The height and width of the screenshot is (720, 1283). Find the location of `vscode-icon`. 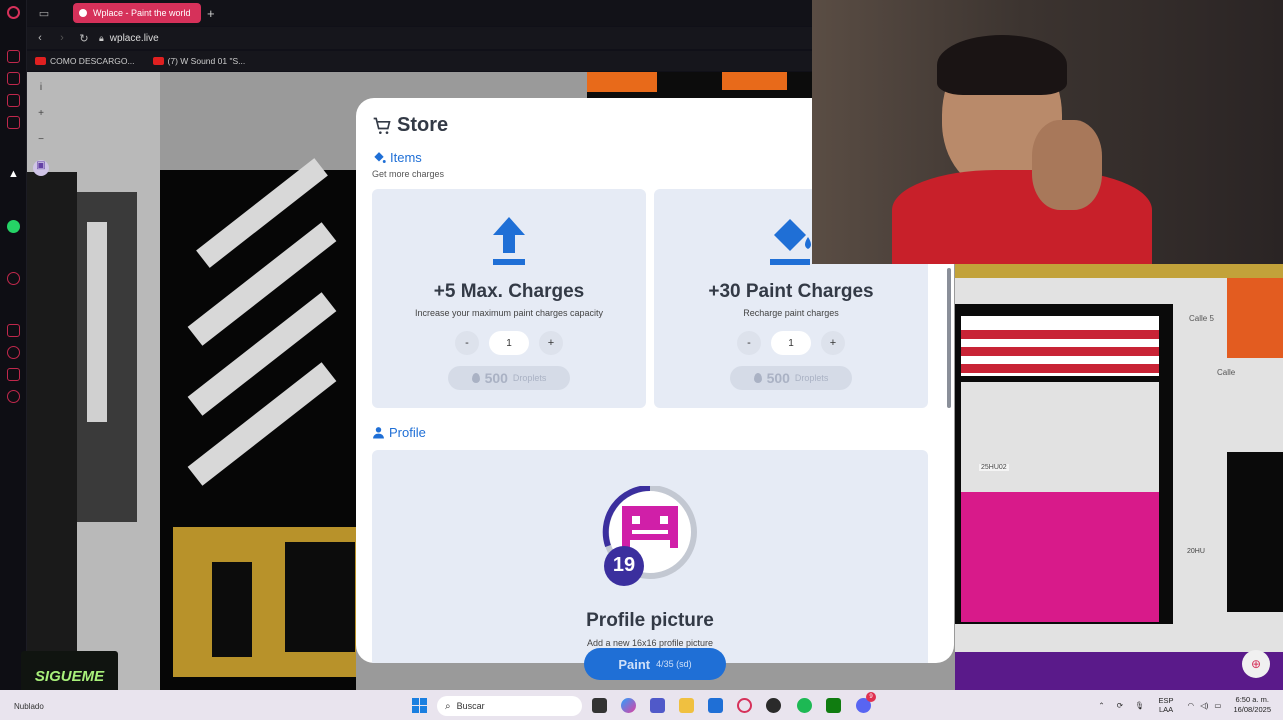

vscode-icon is located at coordinates (715, 705).